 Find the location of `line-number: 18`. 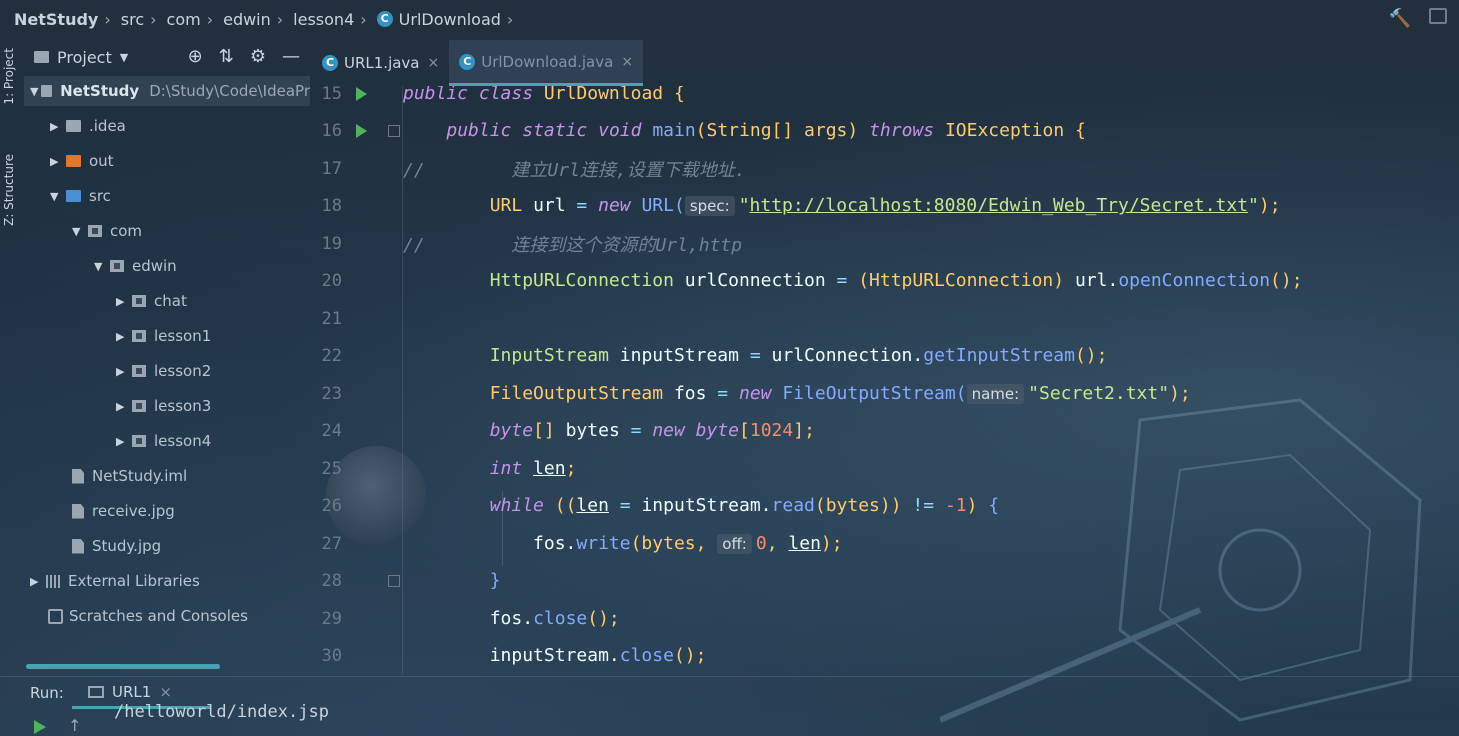

line-number: 18 is located at coordinates (331, 205).